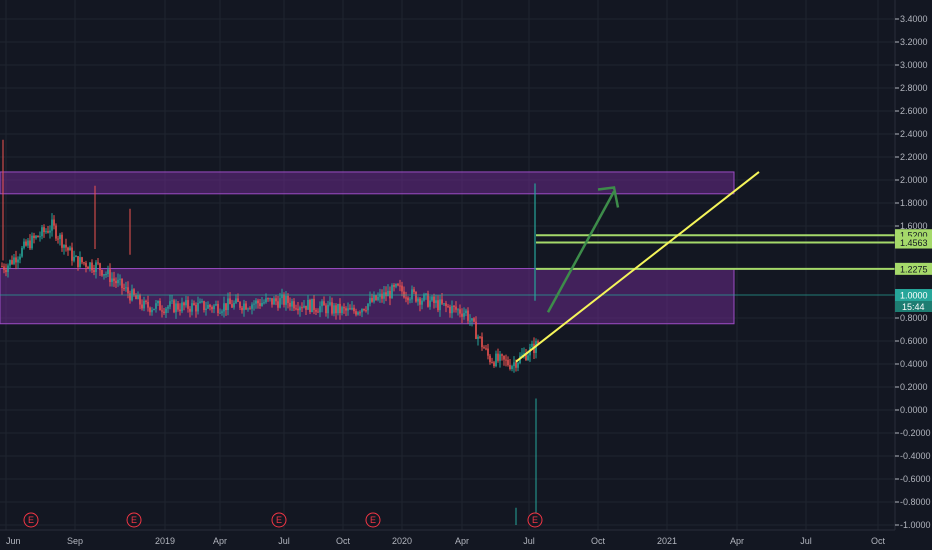 The height and width of the screenshot is (550, 932). Describe the element at coordinates (914, 203) in the screenshot. I see `y-tick-label: 1.8000` at that location.